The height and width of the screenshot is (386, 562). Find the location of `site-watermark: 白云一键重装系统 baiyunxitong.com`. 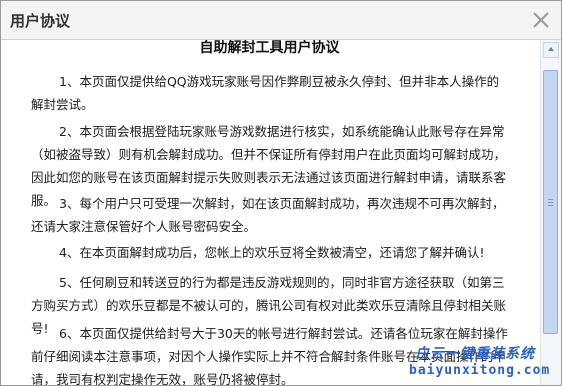

site-watermark: 白云一键重装系统 baiyunxitong.com is located at coordinates (484, 361).